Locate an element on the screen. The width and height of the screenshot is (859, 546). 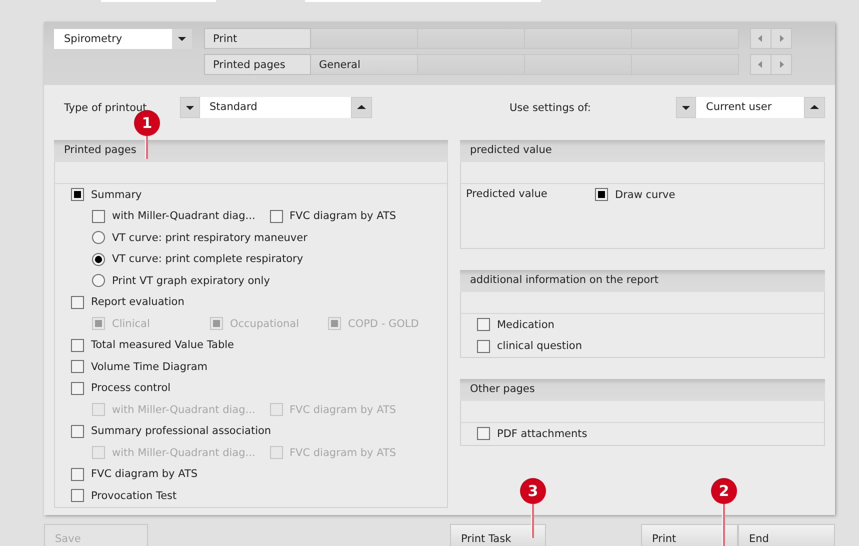
option-label: Medication is located at coordinates (525, 324).